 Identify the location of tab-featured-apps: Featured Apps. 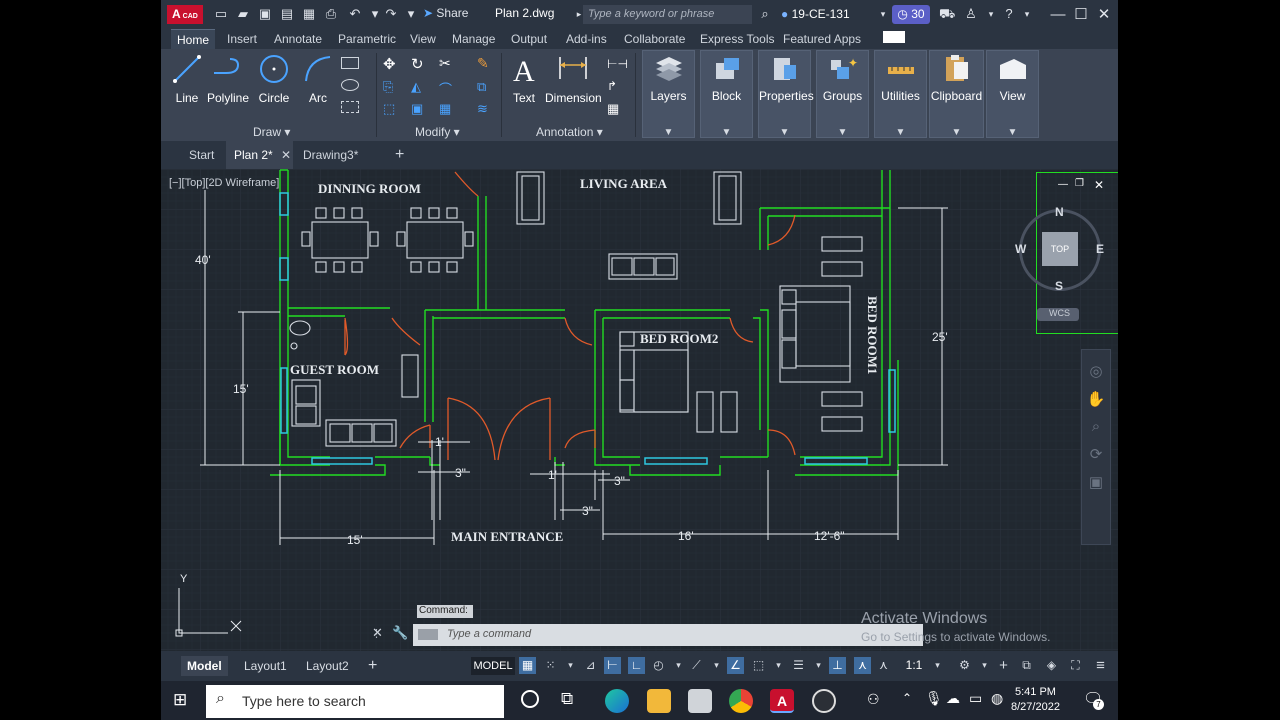
(822, 39).